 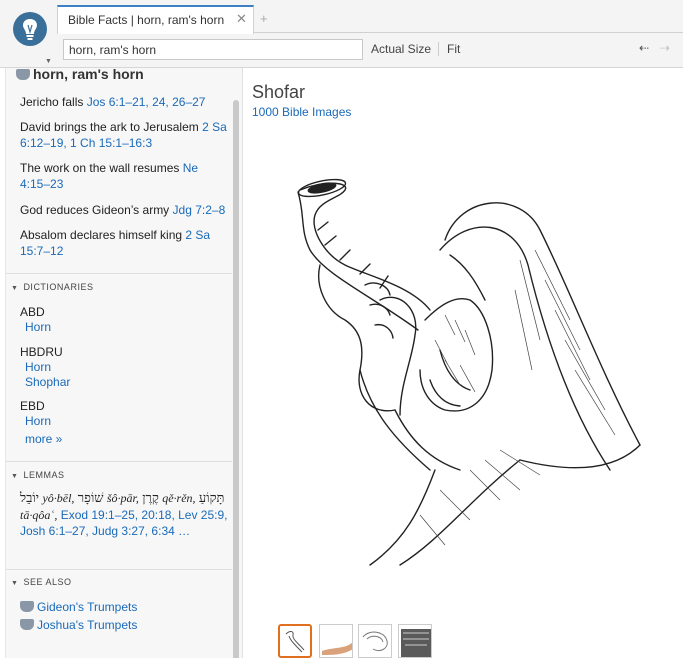 I want to click on add-tab-icon: +, so click(x=264, y=18).